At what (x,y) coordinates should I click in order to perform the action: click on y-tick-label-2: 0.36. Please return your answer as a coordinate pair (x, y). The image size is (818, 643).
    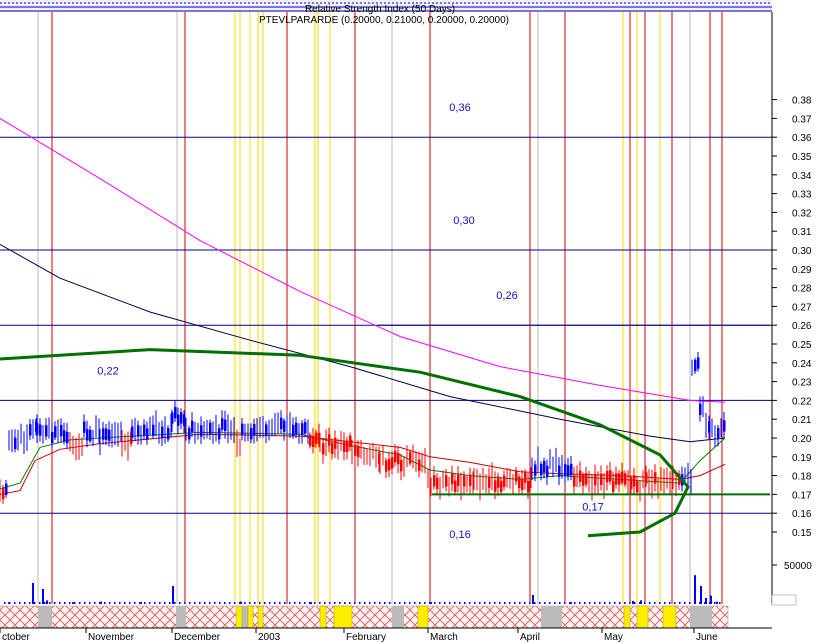
    Looking at the image, I should click on (802, 138).